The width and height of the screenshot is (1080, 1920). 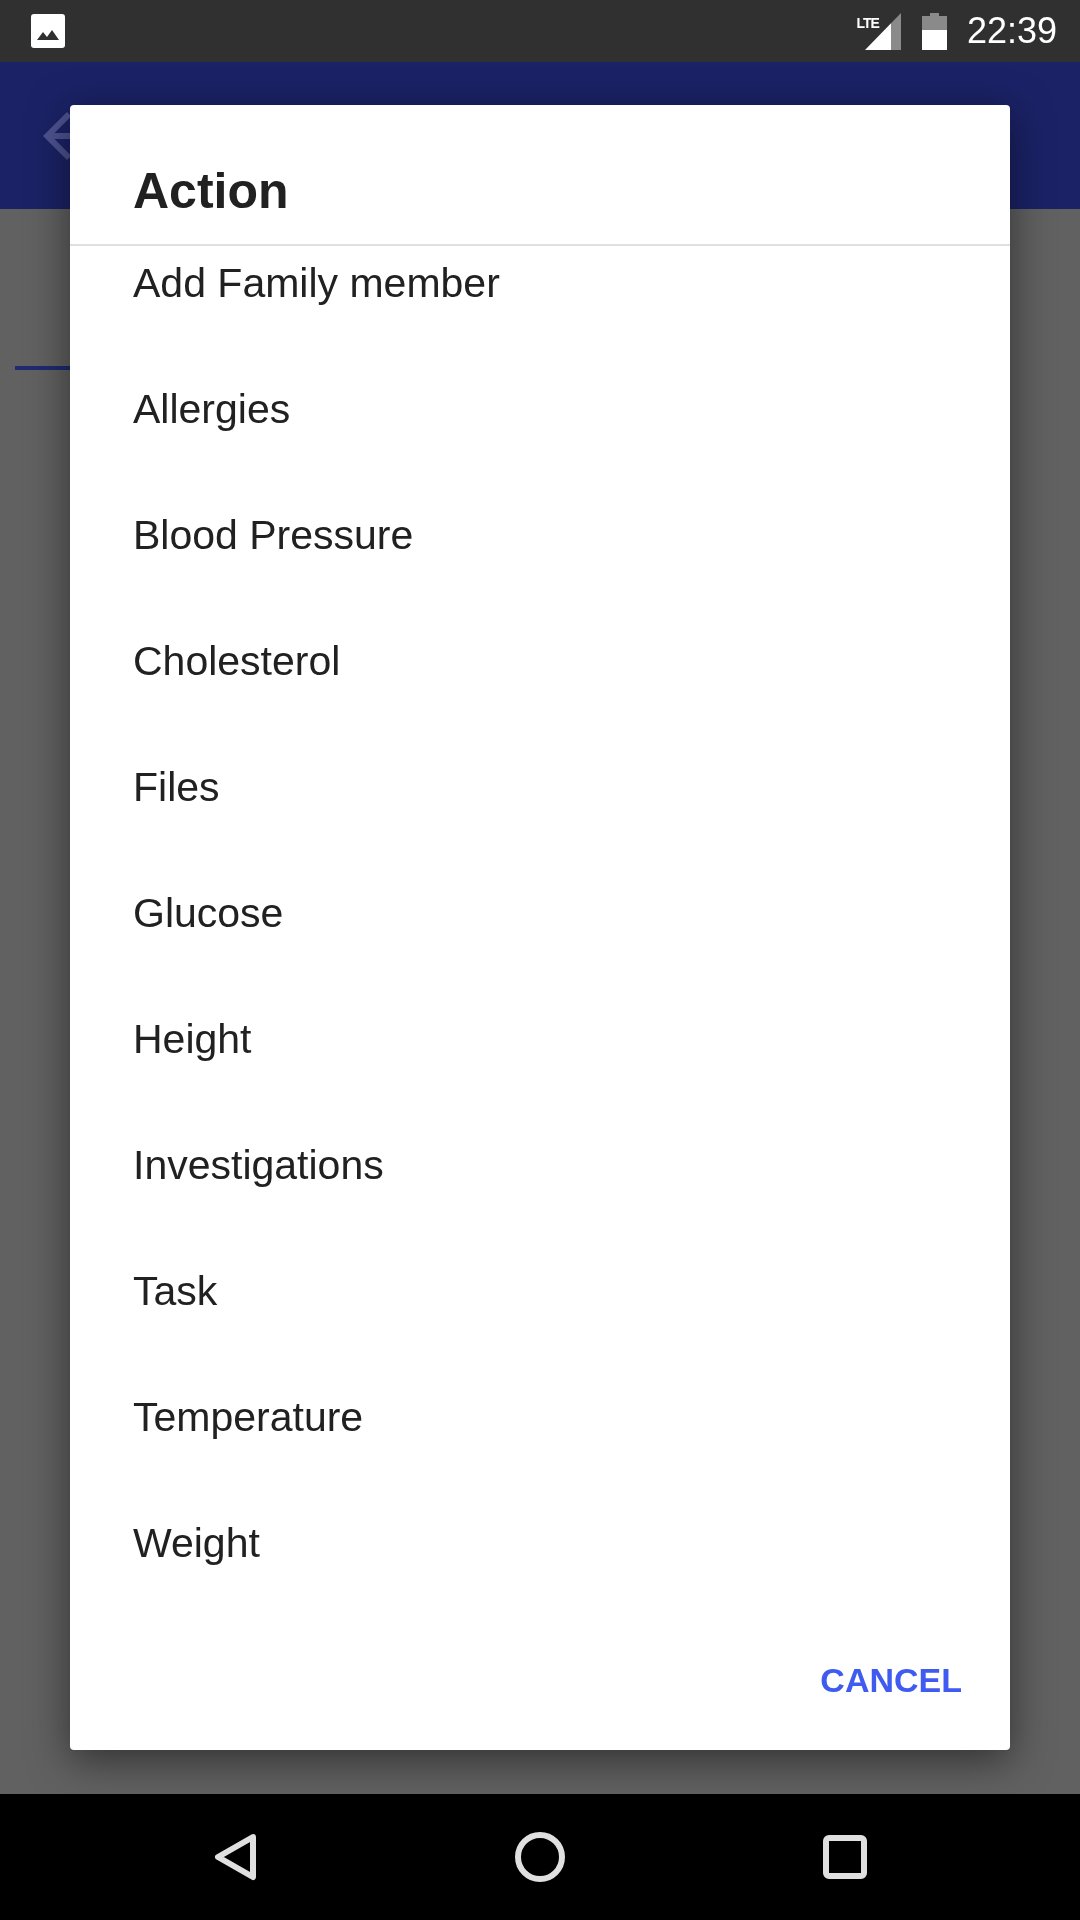 I want to click on menu-item: Investigations, so click(x=258, y=1165).